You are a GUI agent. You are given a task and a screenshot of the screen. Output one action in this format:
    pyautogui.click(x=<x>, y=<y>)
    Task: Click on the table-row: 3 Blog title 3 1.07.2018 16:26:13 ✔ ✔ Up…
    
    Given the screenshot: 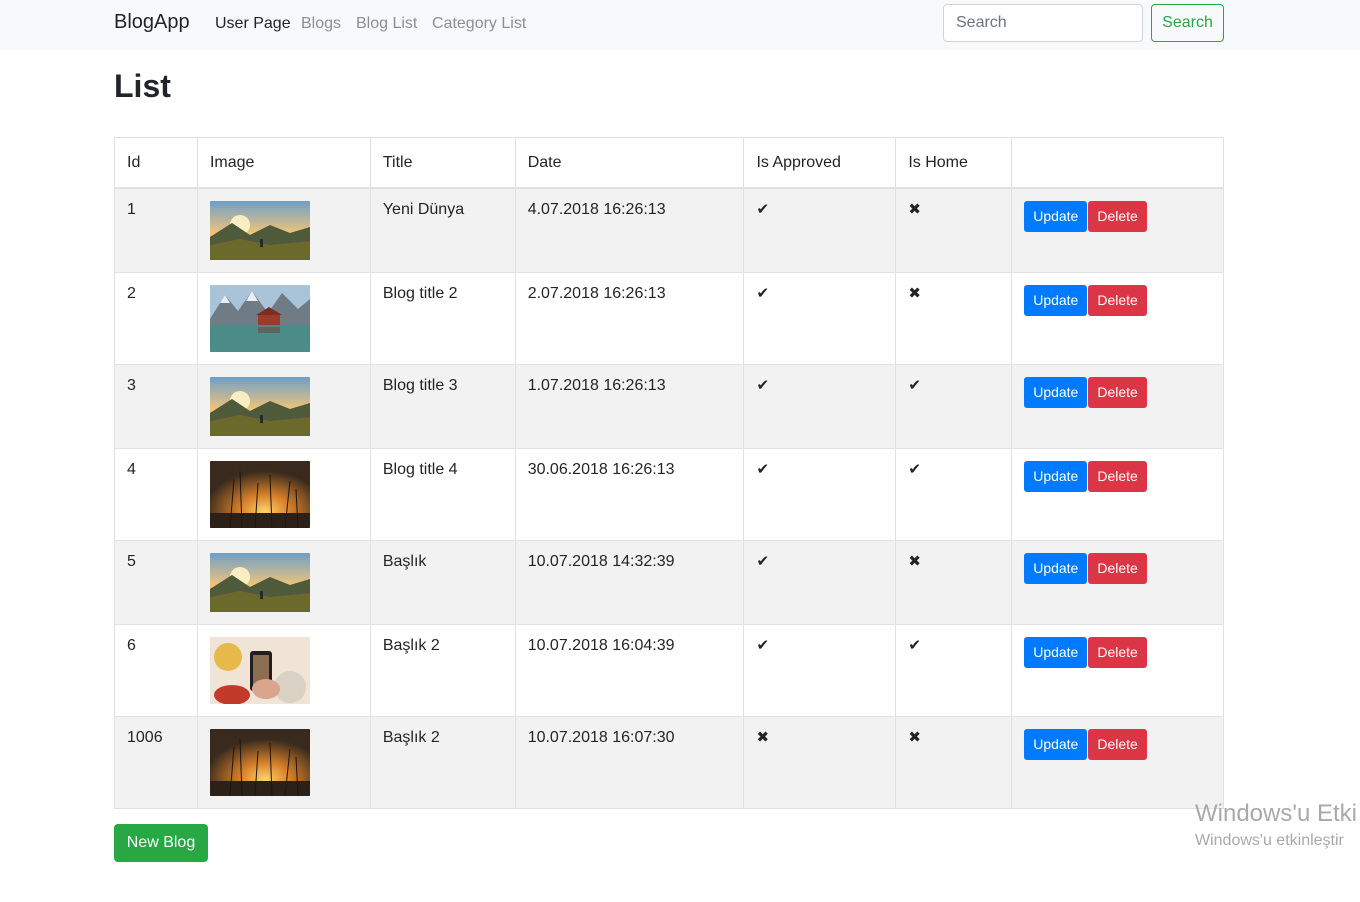 What is the action you would take?
    pyautogui.click(x=669, y=406)
    